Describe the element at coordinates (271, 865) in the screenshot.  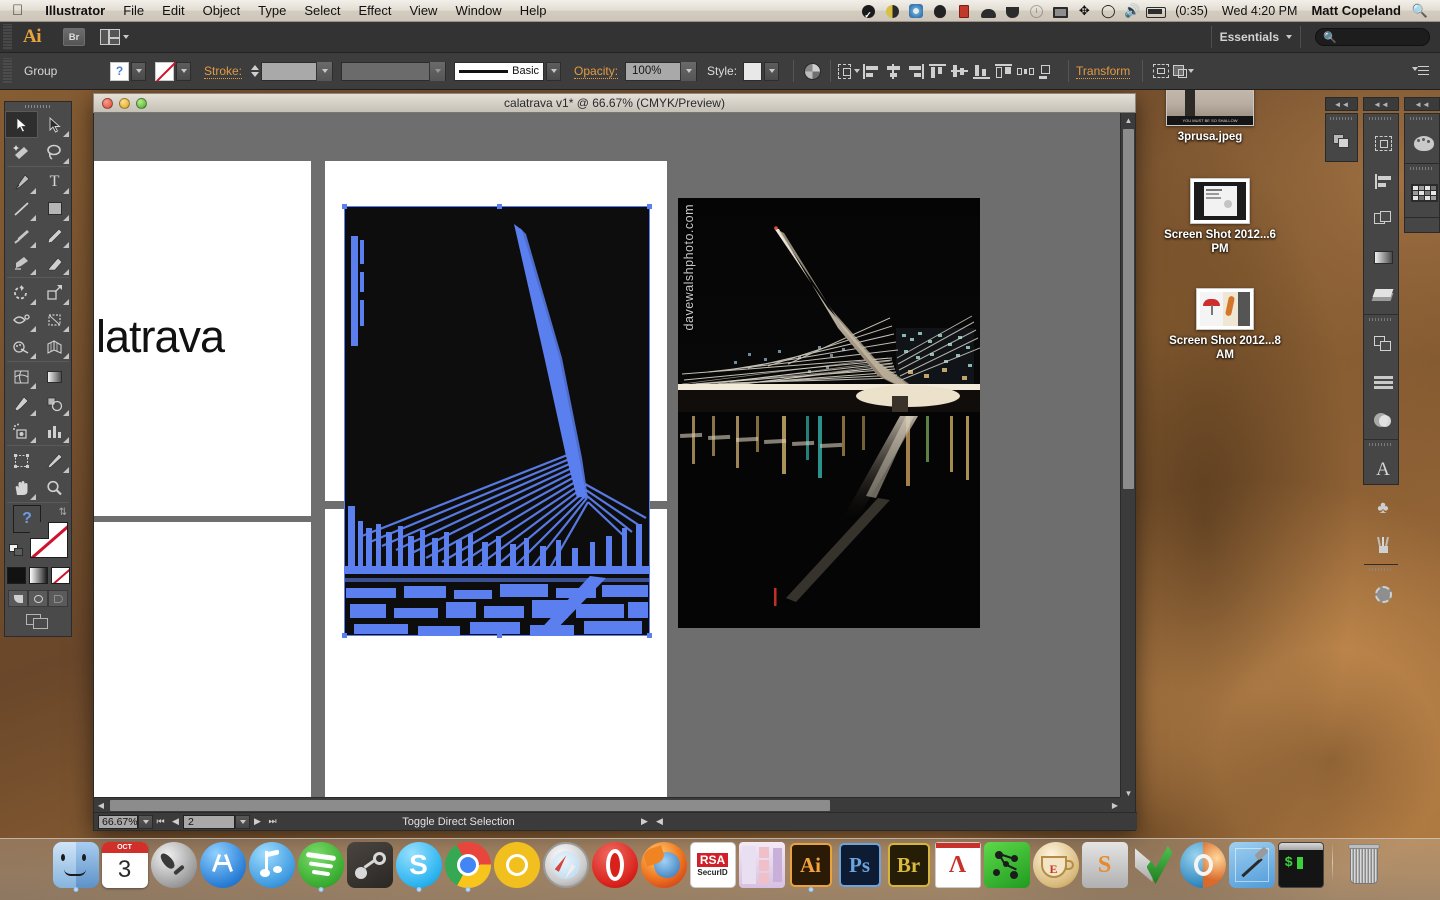
I see `dock-item-itunes` at that location.